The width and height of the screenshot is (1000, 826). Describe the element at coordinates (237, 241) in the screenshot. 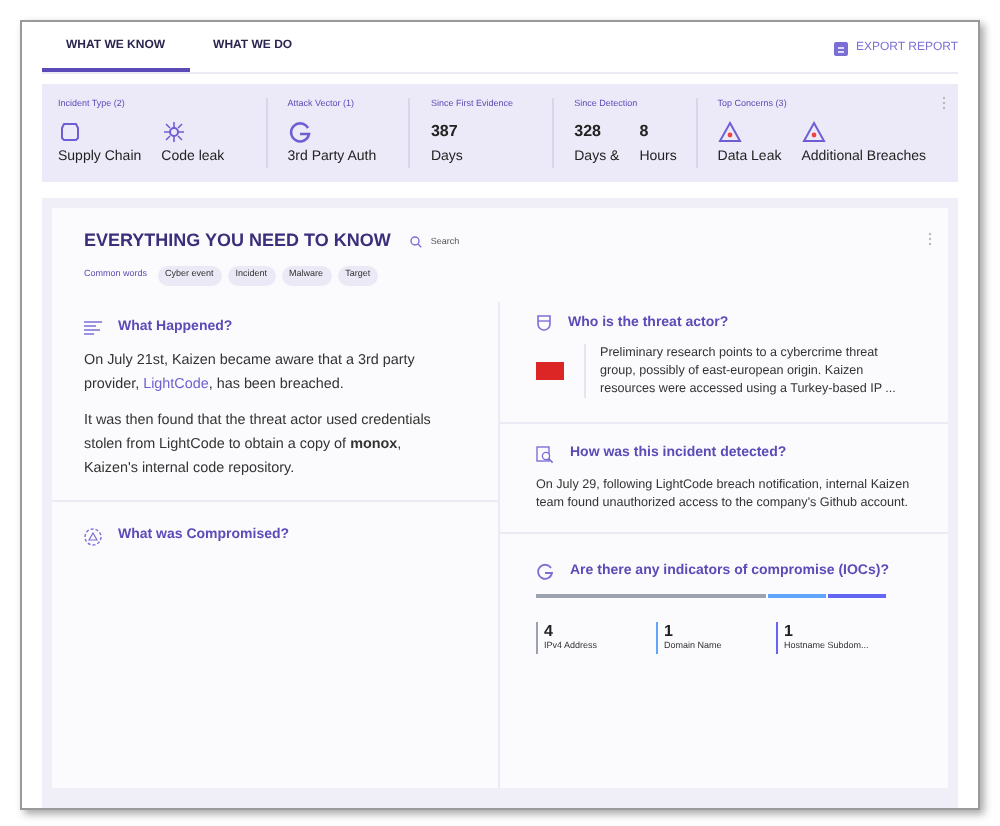

I see `main-title: EVERYTHING YOU NEED TO KNOW` at that location.